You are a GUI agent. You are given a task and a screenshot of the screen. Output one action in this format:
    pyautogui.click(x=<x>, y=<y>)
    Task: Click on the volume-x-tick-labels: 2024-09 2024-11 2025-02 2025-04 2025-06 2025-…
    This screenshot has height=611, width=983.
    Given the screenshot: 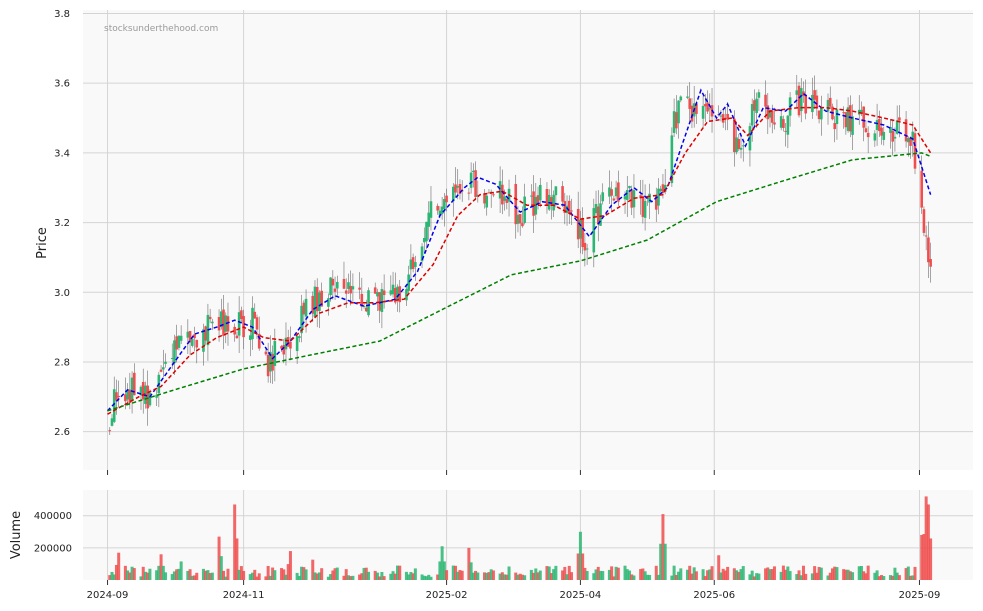 What is the action you would take?
    pyautogui.click(x=513, y=590)
    